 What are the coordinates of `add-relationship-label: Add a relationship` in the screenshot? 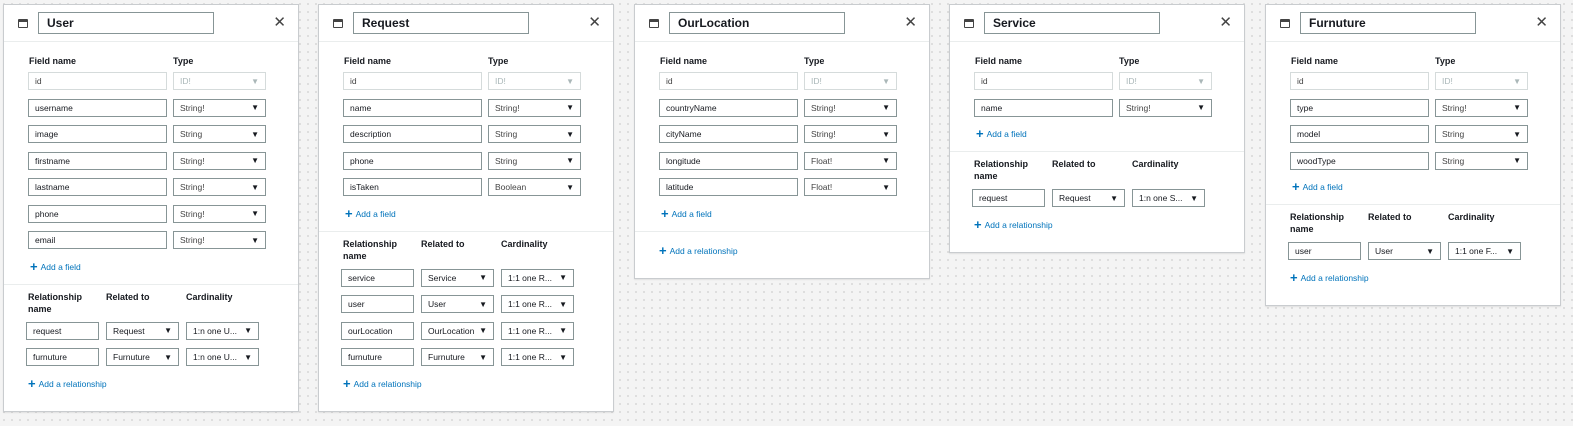 It's located at (1018, 224).